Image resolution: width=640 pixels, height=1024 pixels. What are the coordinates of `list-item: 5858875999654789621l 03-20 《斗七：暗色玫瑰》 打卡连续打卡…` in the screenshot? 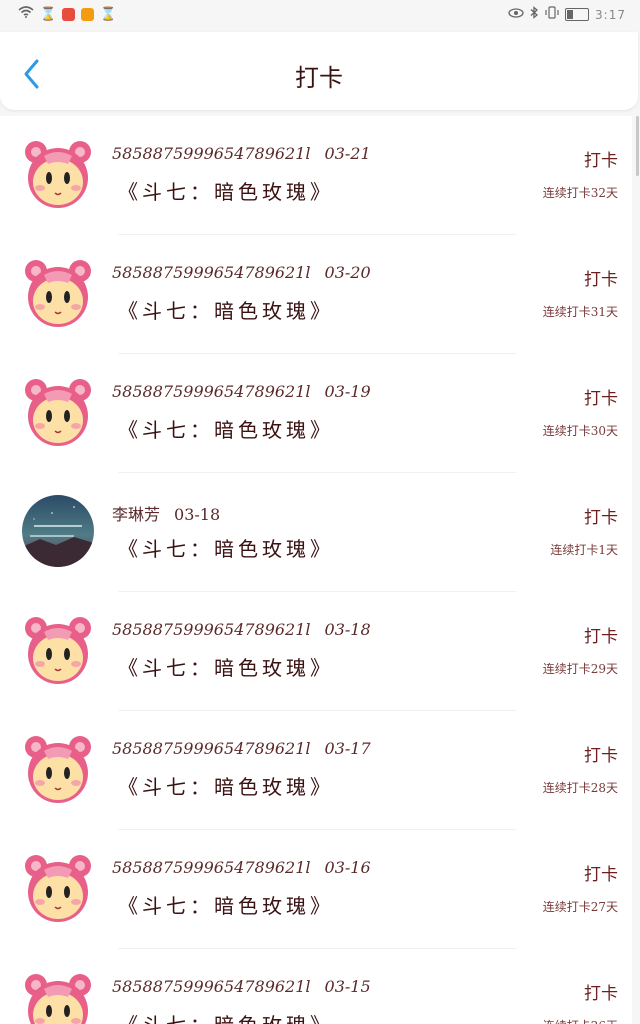 It's located at (316, 294).